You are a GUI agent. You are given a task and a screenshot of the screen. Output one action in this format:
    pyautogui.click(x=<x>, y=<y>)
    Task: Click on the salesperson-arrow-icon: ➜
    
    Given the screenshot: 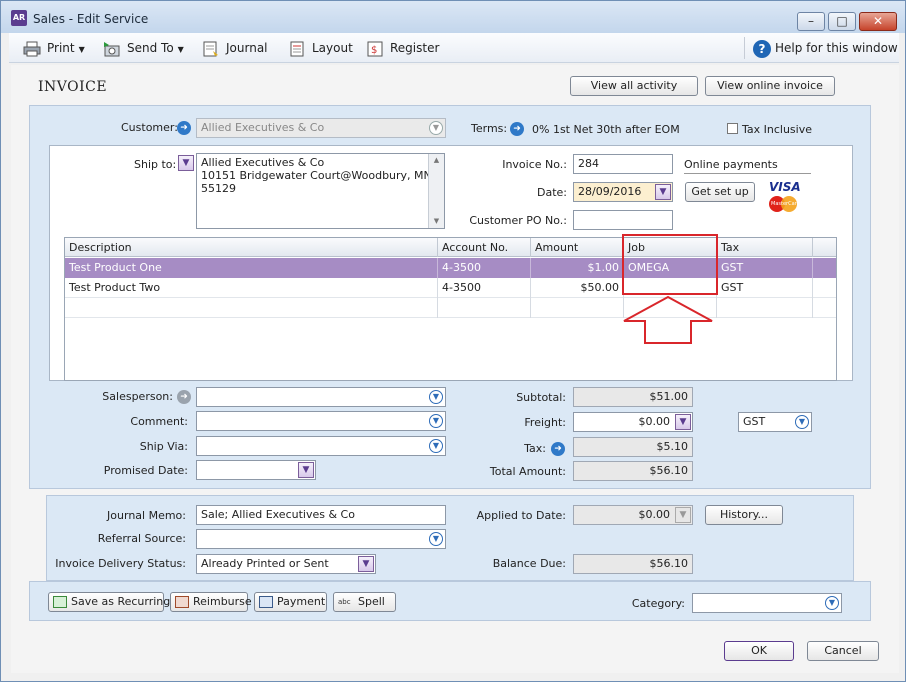 What is the action you would take?
    pyautogui.click(x=184, y=397)
    